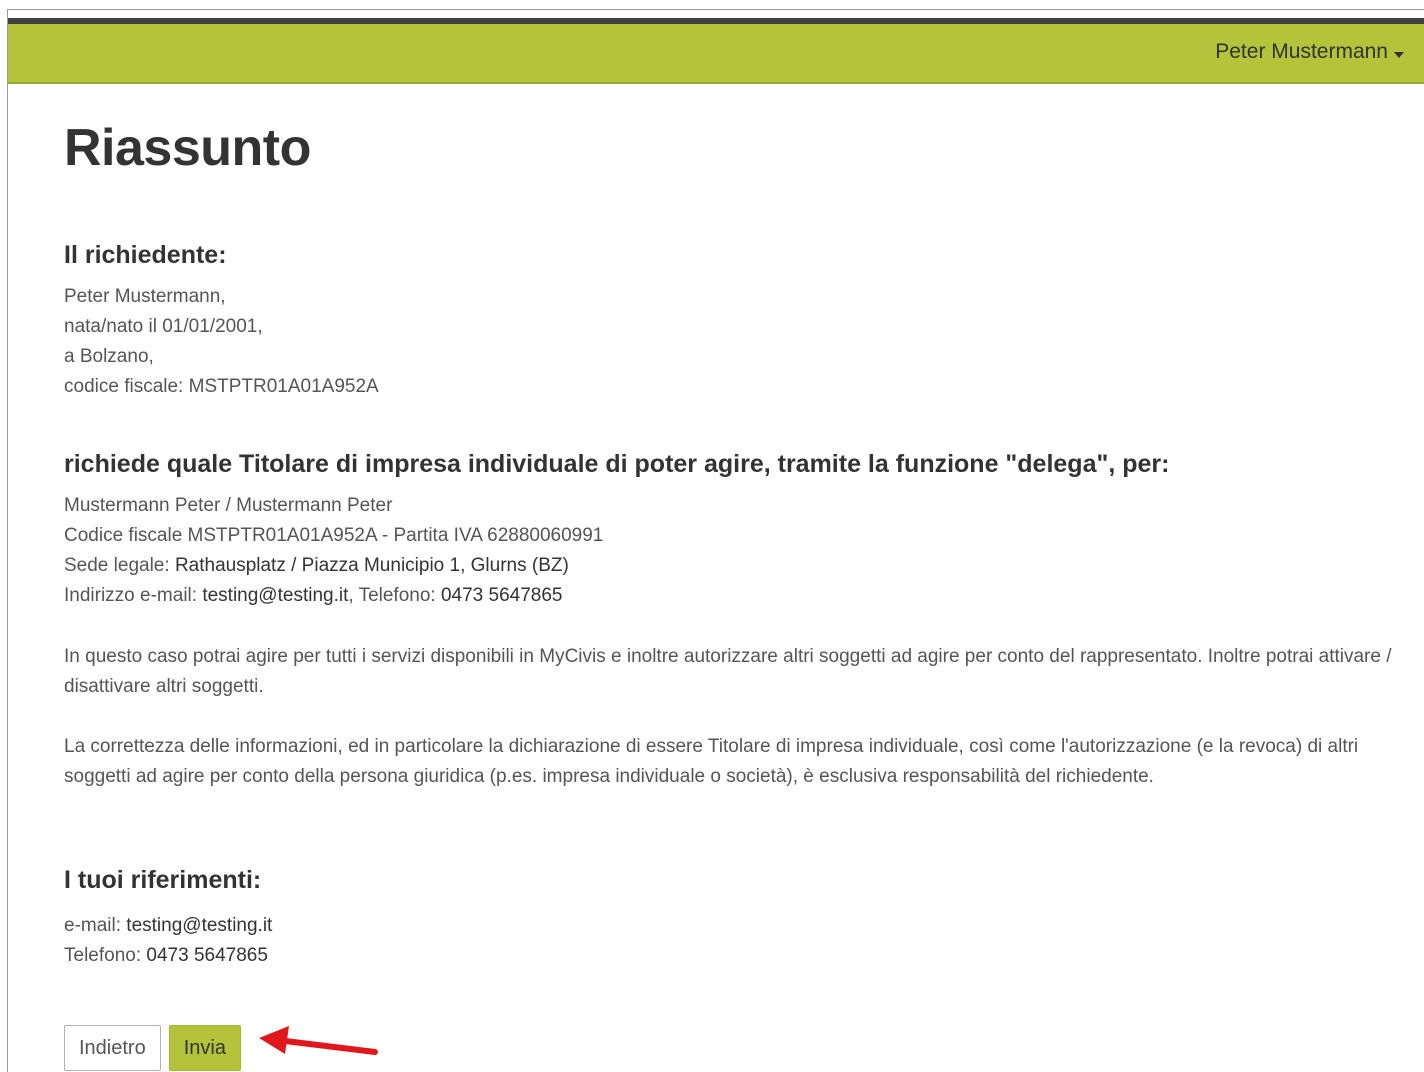  Describe the element at coordinates (103, 955) in the screenshot. I see `reference-phone-label: Telefono:` at that location.